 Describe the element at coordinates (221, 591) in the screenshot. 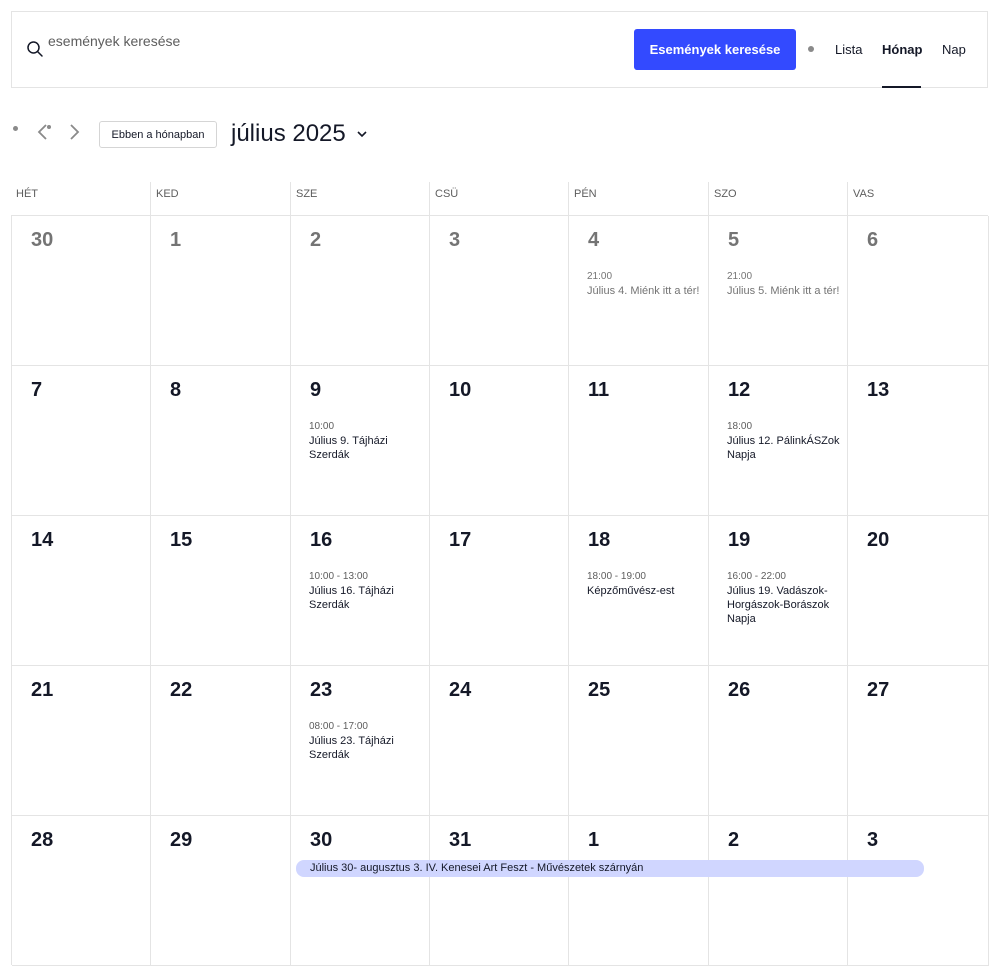

I see `day-cell: 15` at that location.